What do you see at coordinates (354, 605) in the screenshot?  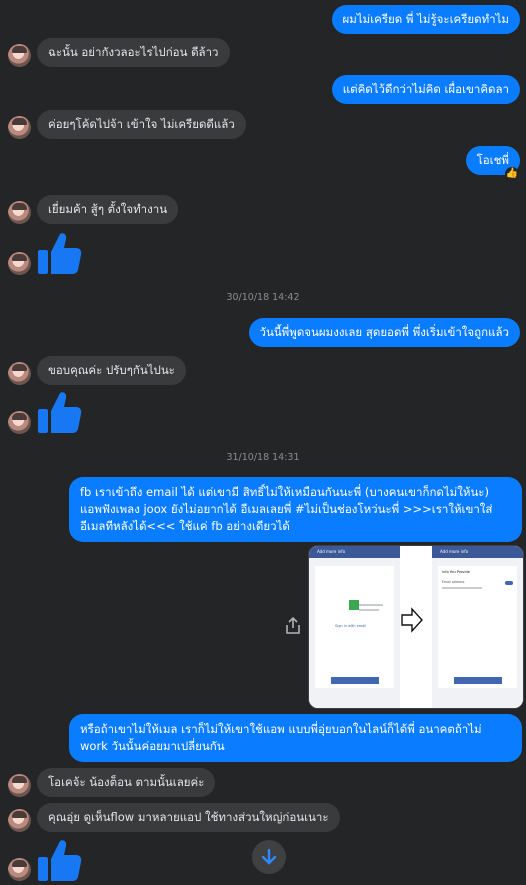 I see `app-logo` at bounding box center [354, 605].